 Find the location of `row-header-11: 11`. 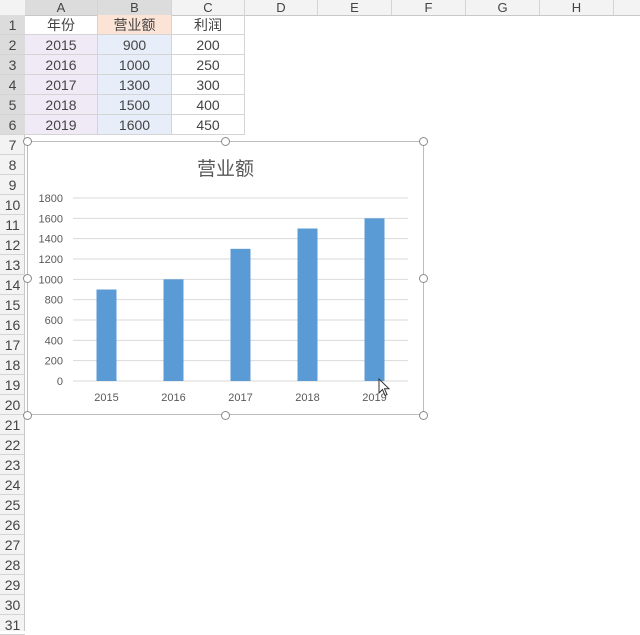

row-header-11: 11 is located at coordinates (12, 225).